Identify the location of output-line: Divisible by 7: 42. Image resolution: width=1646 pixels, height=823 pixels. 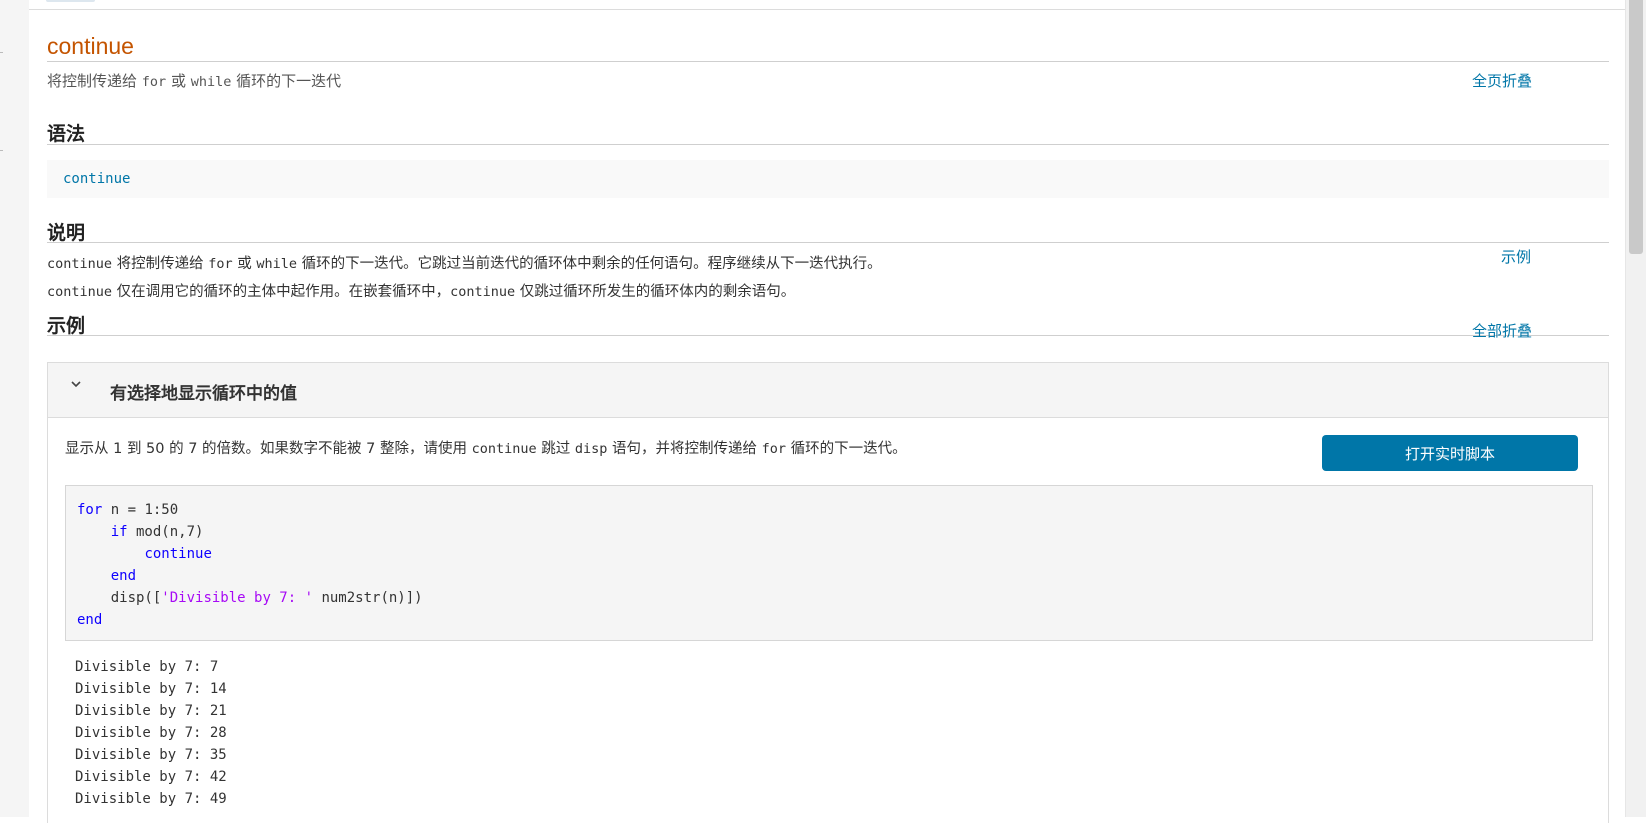
(151, 777).